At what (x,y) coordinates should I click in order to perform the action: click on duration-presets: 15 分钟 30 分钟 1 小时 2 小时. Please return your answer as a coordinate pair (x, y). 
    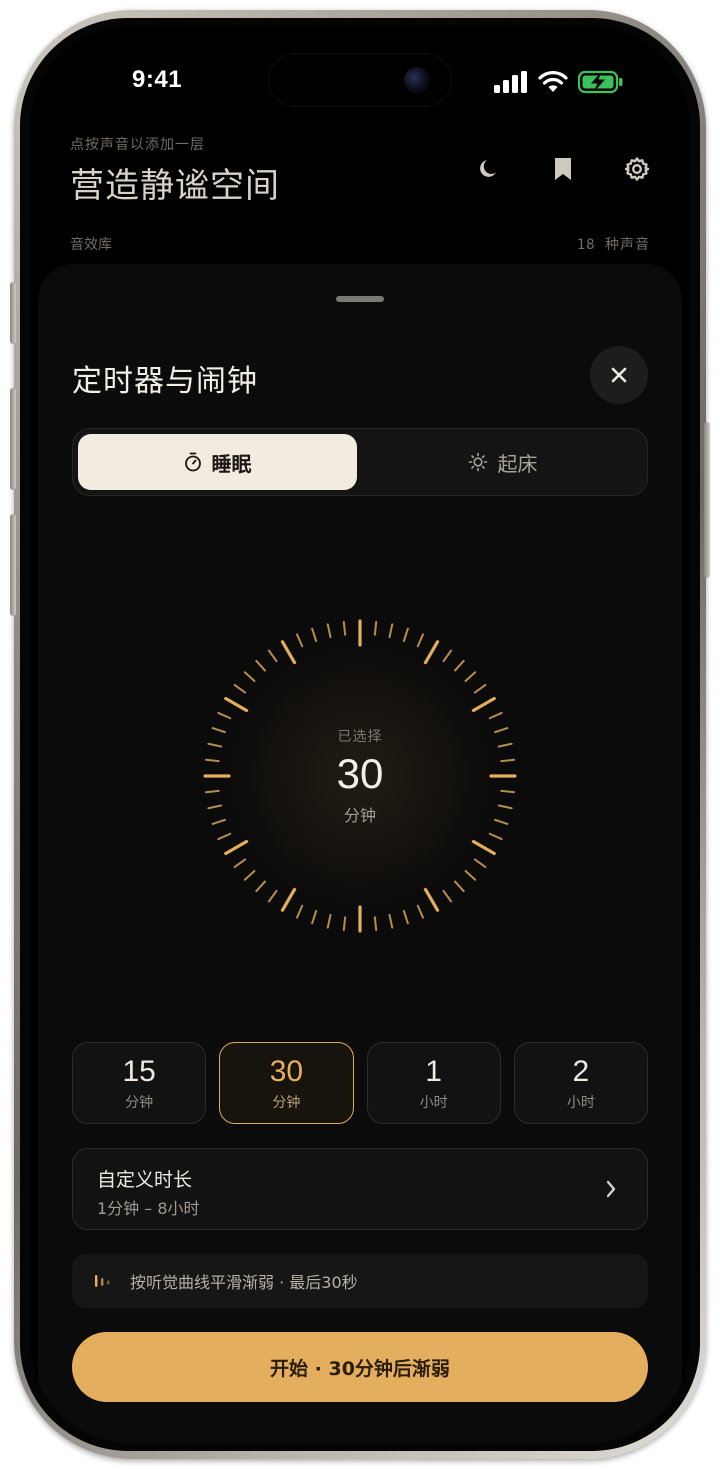
    Looking at the image, I should click on (360, 1083).